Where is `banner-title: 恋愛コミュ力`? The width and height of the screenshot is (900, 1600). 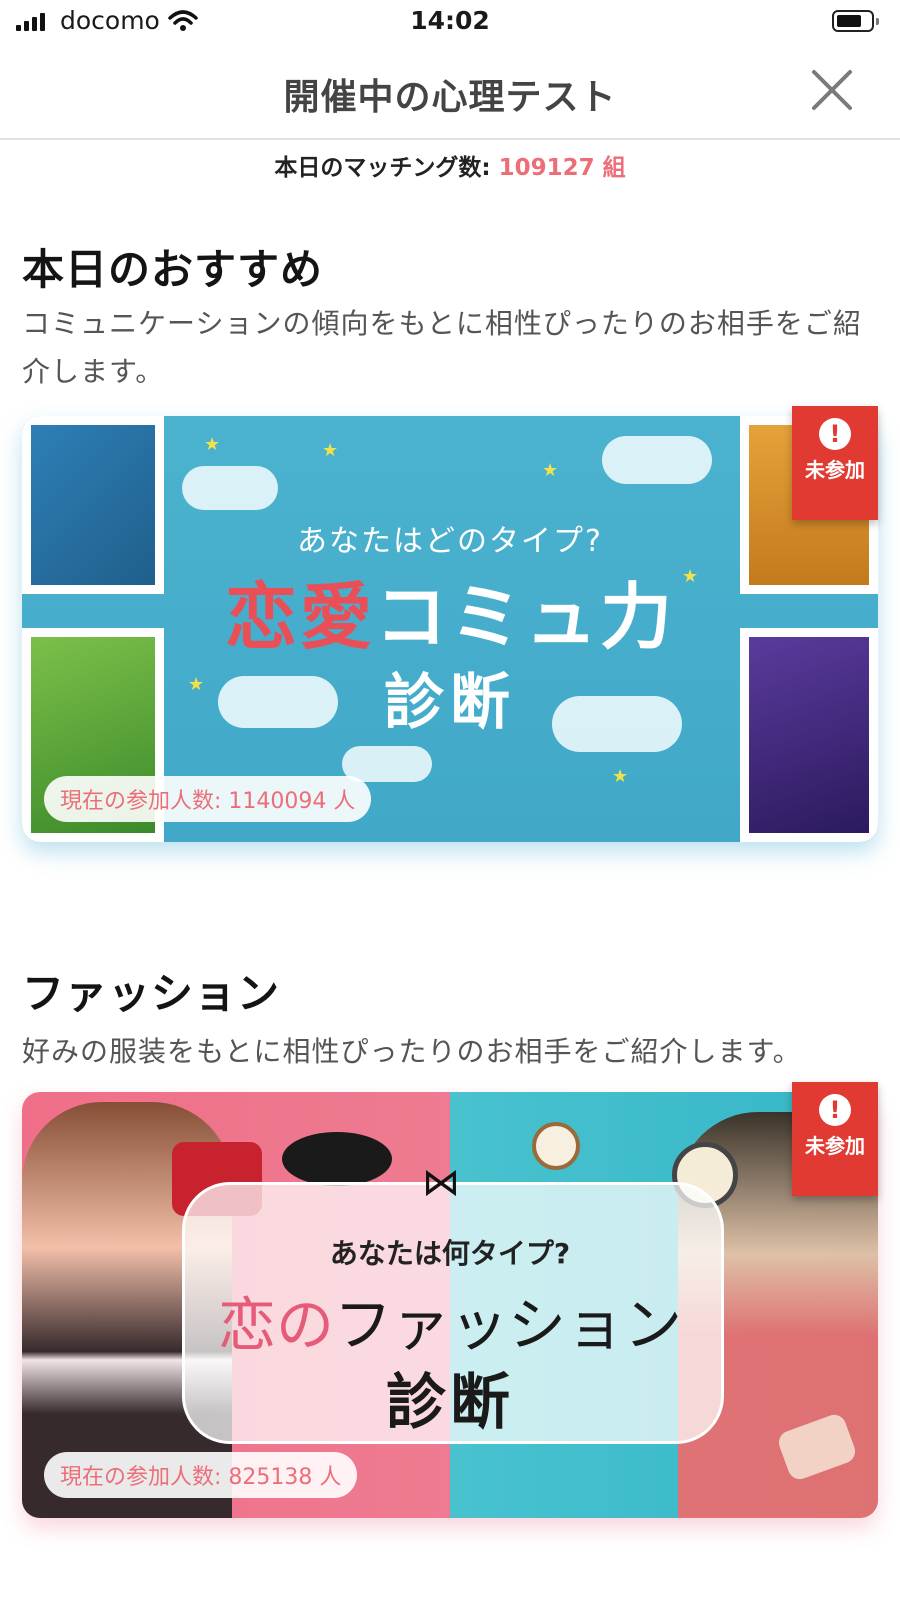
banner-title: 恋愛コミュ力 is located at coordinates (450, 610).